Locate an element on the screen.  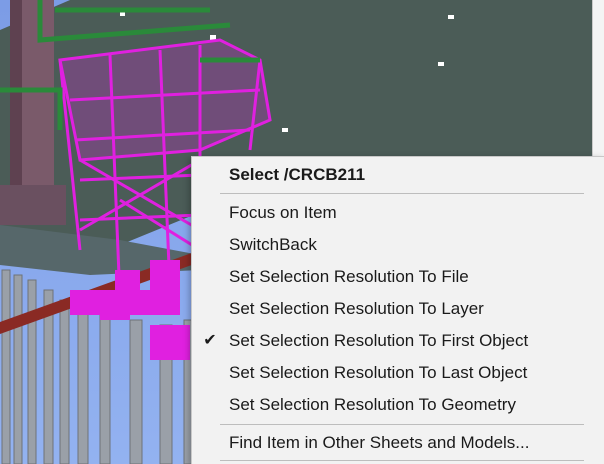
menu-item-focus-on-item: Focus on Item is located at coordinates (398, 213).